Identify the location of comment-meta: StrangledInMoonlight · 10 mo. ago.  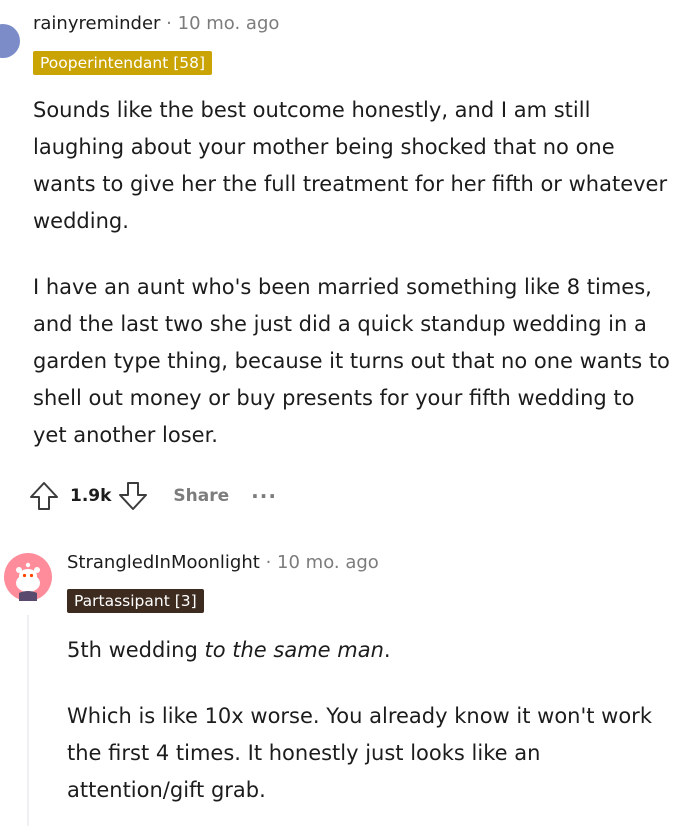
(223, 562).